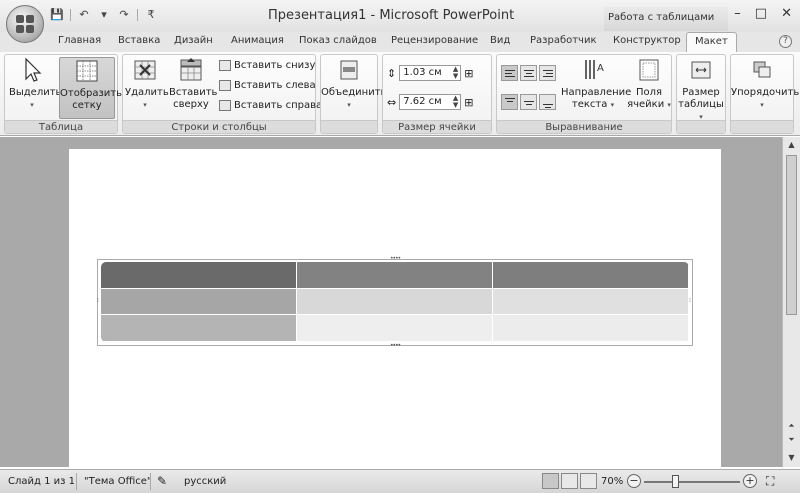 This screenshot has width=800, height=493. I want to click on insert-below-icon, so click(225, 65).